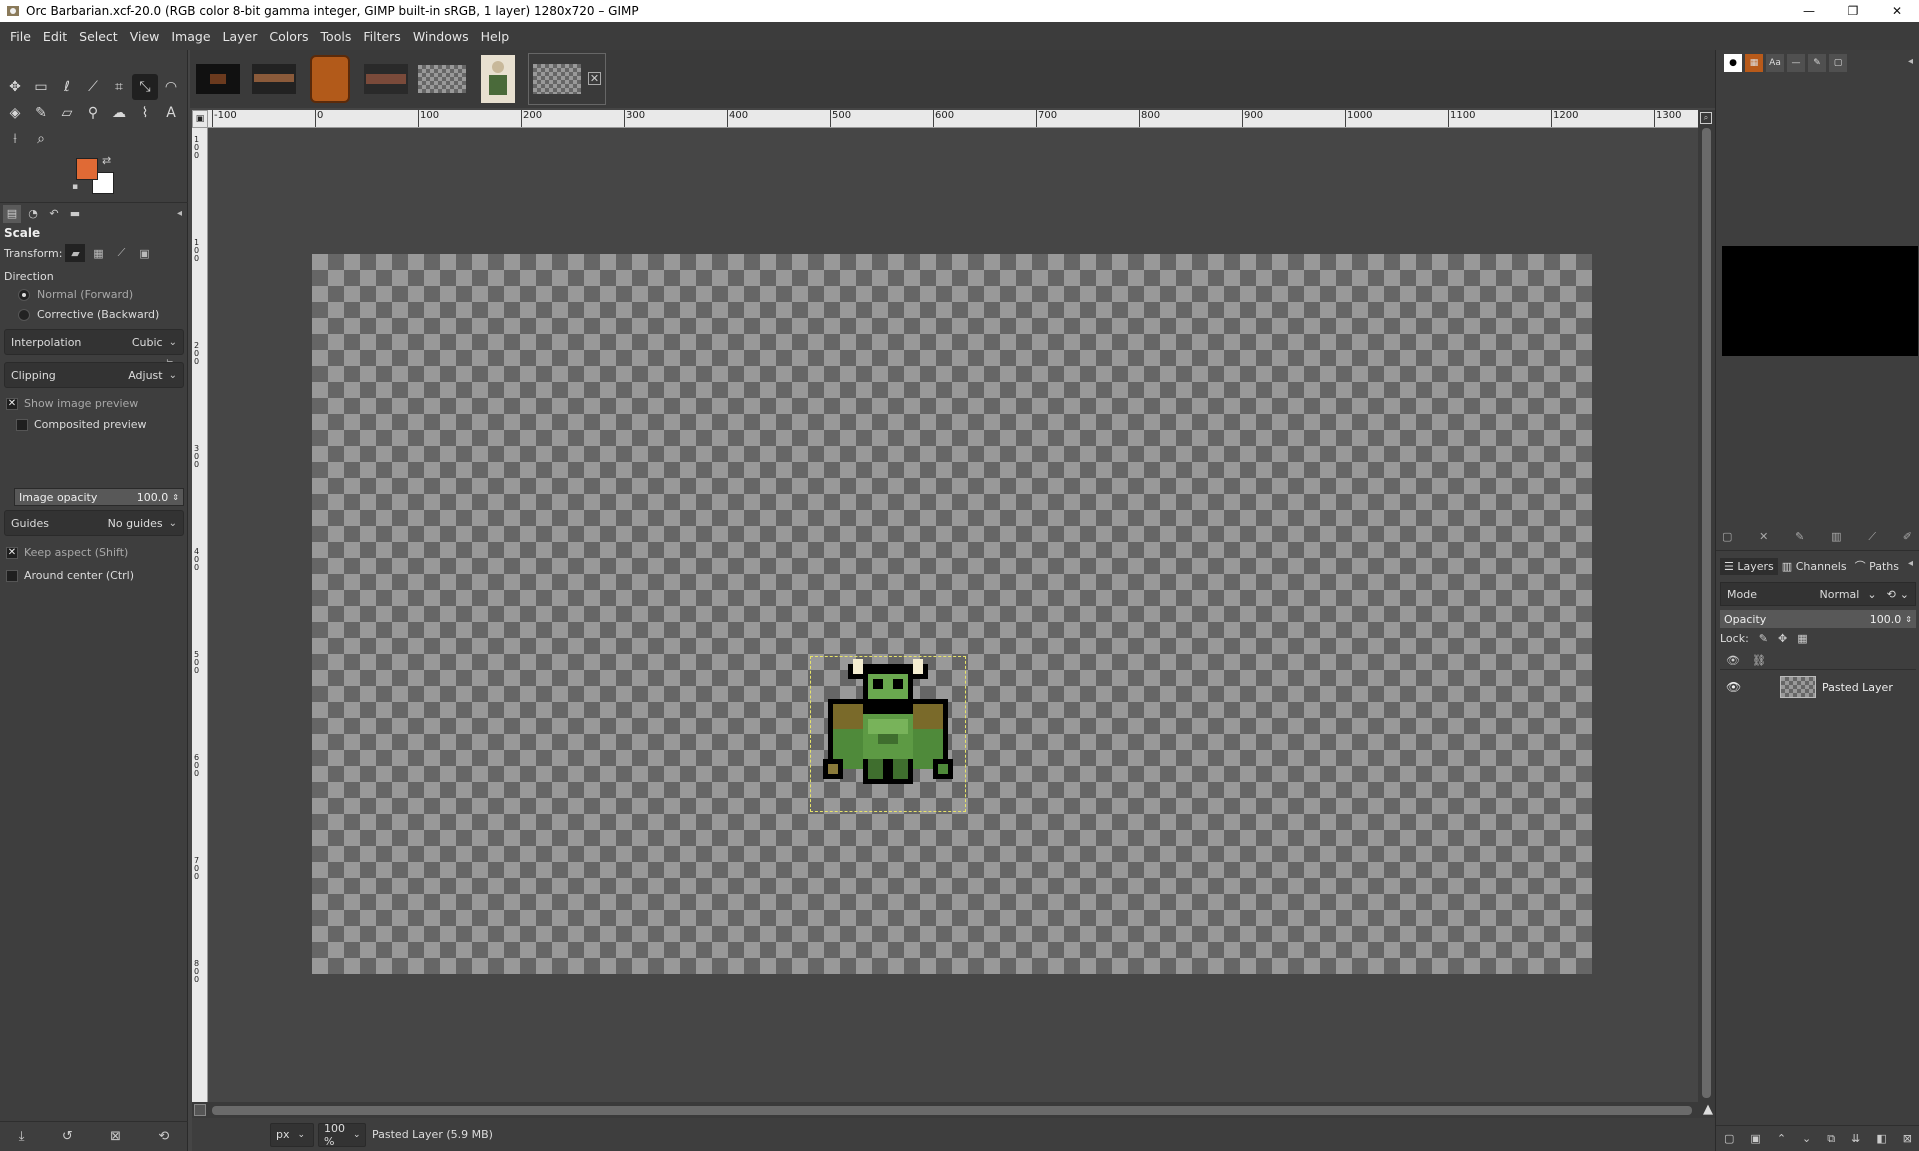 Image resolution: width=1919 pixels, height=1151 pixels. What do you see at coordinates (200, 1110) in the screenshot?
I see `quick-mask-toggle-icon` at bounding box center [200, 1110].